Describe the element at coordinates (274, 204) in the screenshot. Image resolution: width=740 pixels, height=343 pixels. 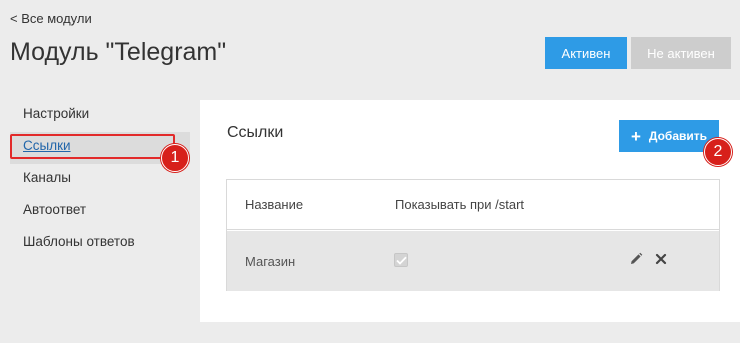
I see `column-header-name: Название` at that location.